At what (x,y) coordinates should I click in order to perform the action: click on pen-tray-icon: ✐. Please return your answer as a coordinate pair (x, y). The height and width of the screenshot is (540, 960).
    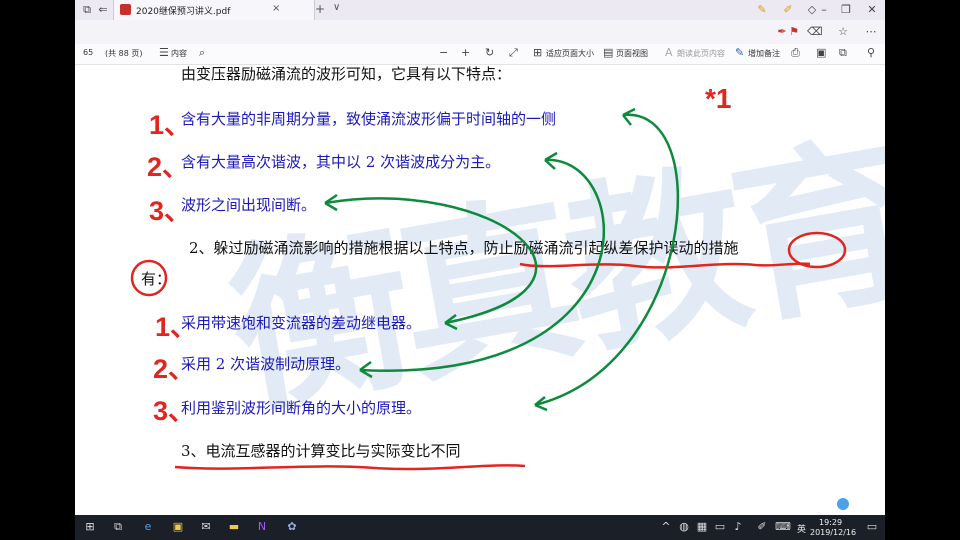
    Looking at the image, I should click on (762, 527).